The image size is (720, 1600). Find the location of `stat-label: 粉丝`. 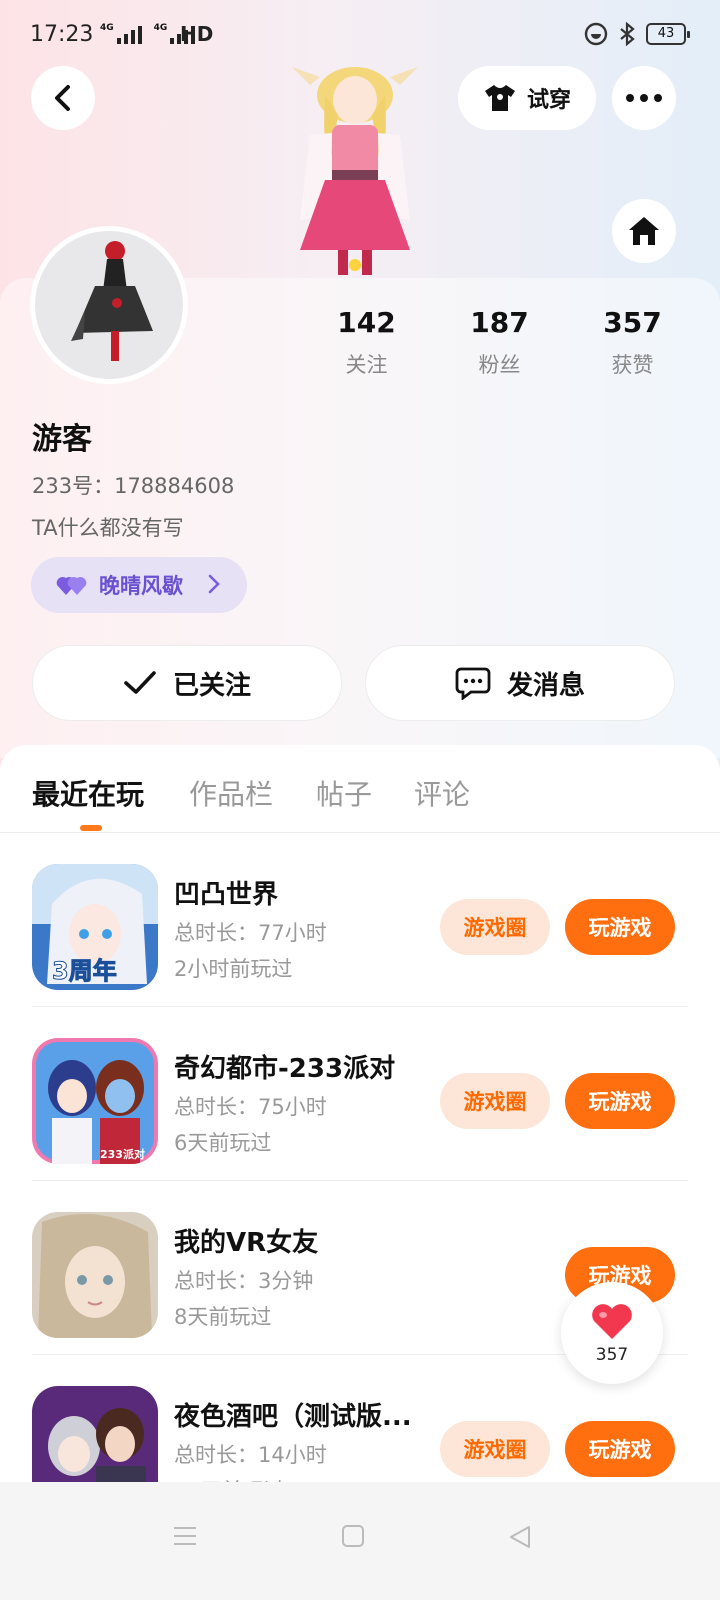

stat-label: 粉丝 is located at coordinates (499, 365).